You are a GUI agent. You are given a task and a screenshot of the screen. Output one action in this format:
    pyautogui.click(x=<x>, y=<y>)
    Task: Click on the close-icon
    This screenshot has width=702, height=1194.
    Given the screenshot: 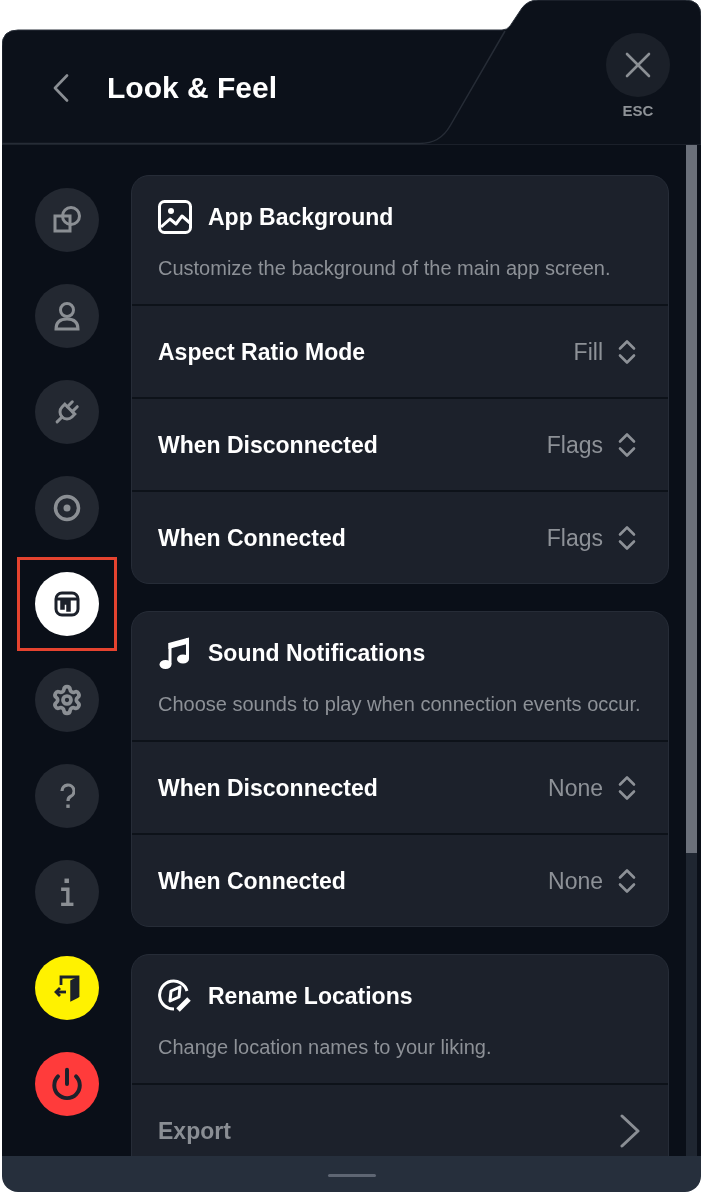 What is the action you would take?
    pyautogui.click(x=638, y=65)
    